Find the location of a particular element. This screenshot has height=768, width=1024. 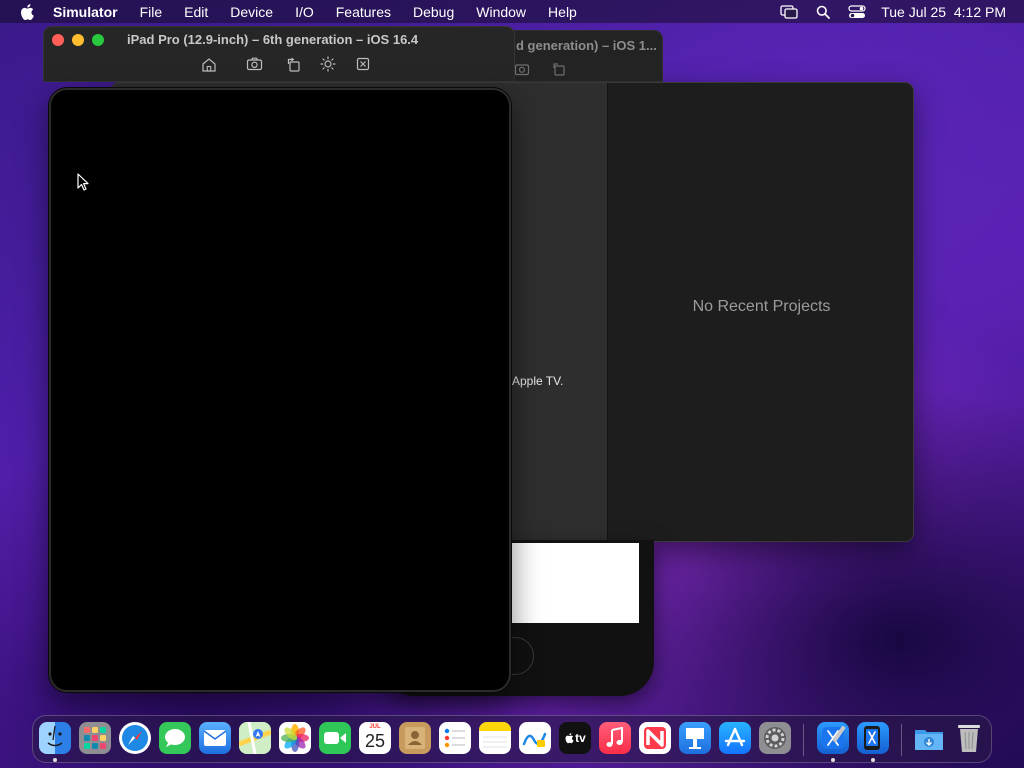

no-recent-projects-label: No Recent Projects is located at coordinates (761, 306).